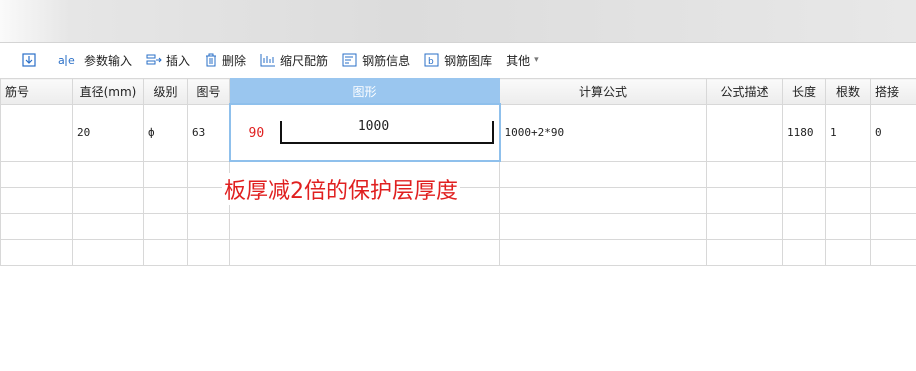 This screenshot has height=371, width=916. Describe the element at coordinates (61, 60) in the screenshot. I see `svg-text: a` at that location.